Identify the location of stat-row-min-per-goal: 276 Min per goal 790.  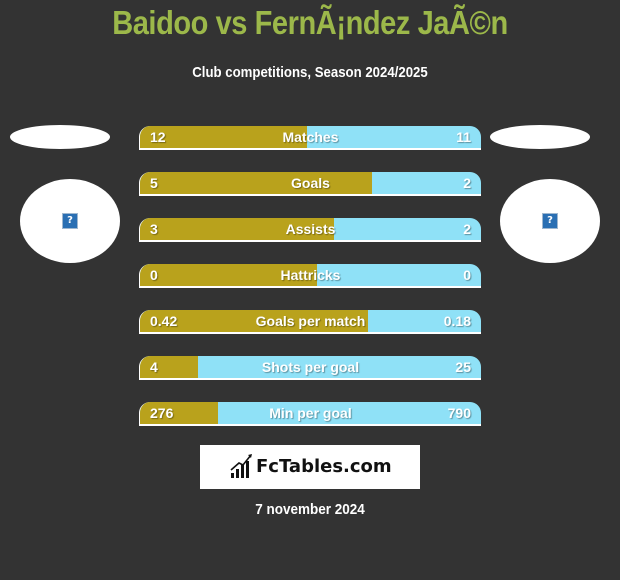
(310, 414).